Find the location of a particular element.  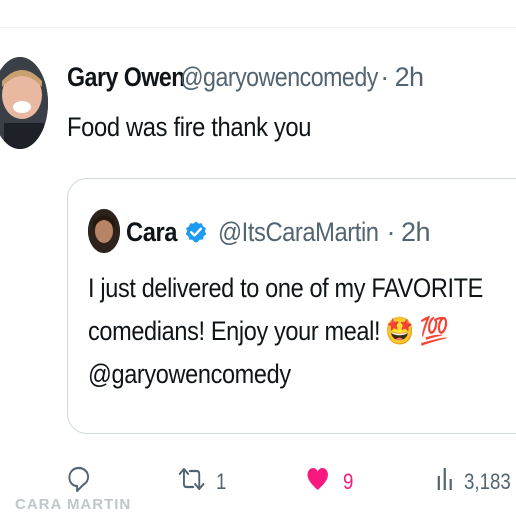

like-button: 9 is located at coordinates (330, 482).